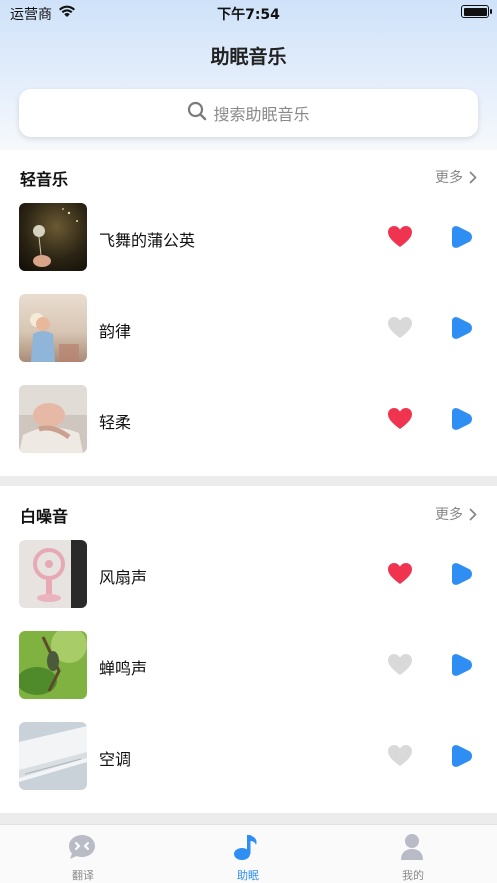 This screenshot has width=497, height=883. What do you see at coordinates (248, 665) in the screenshot?
I see `list-item: 蝉鸣声` at bounding box center [248, 665].